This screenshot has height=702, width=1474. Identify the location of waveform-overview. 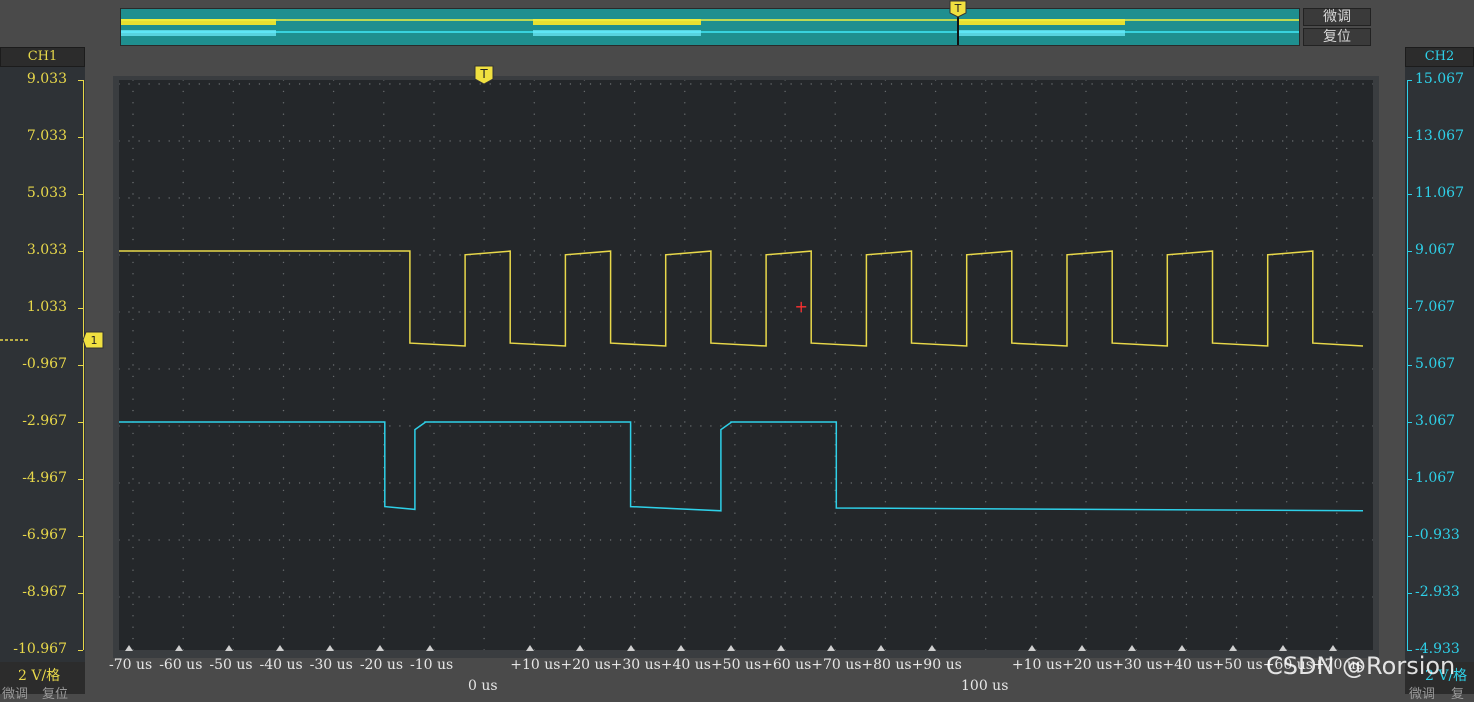
(710, 27).